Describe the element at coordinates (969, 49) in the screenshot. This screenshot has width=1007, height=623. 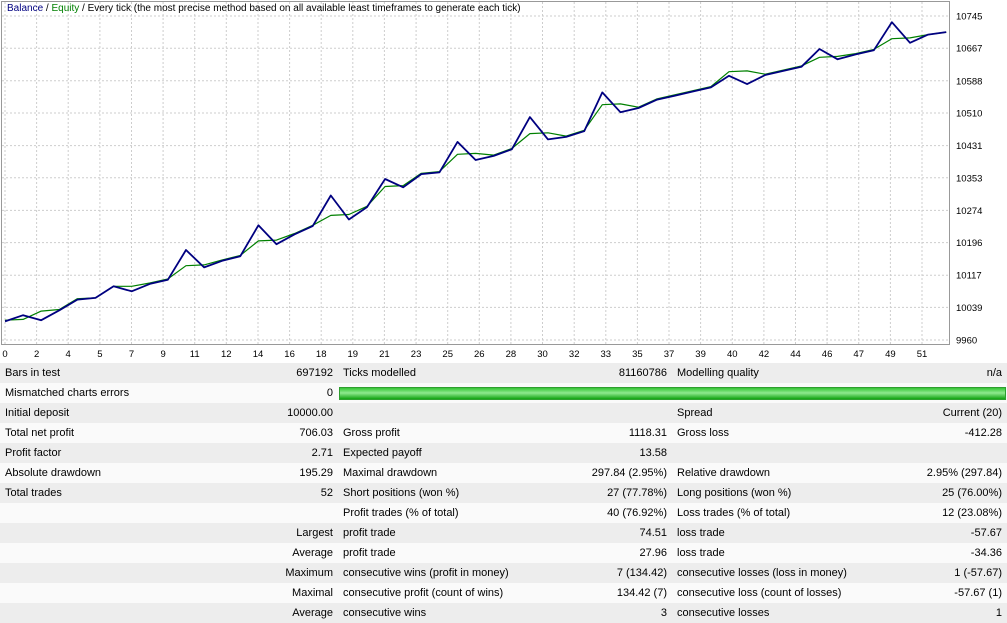
I see `svg-text: 10667` at that location.